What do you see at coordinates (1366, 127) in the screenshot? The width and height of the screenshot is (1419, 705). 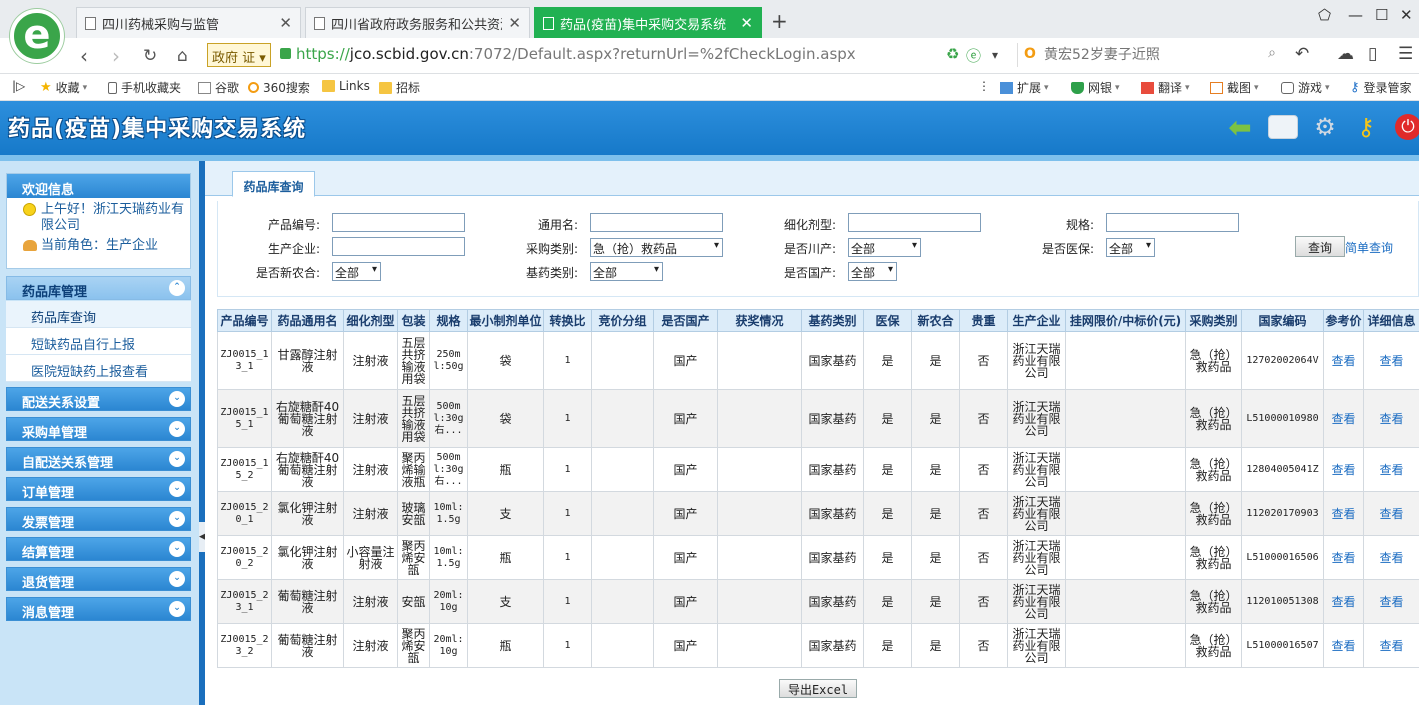 I see `key-icon: ⚷` at bounding box center [1366, 127].